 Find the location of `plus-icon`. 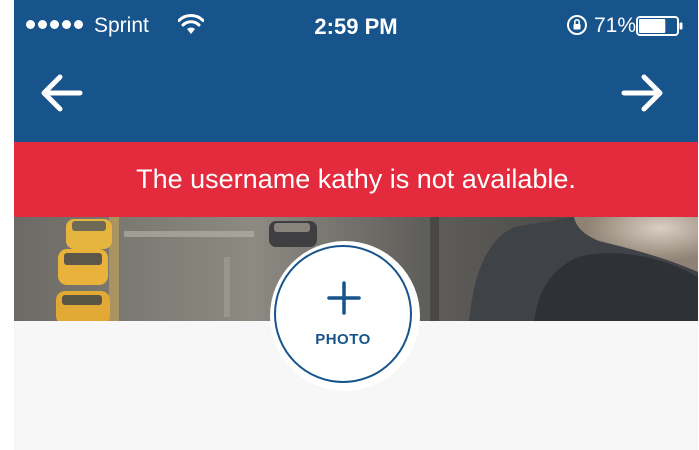

plus-icon is located at coordinates (344, 298).